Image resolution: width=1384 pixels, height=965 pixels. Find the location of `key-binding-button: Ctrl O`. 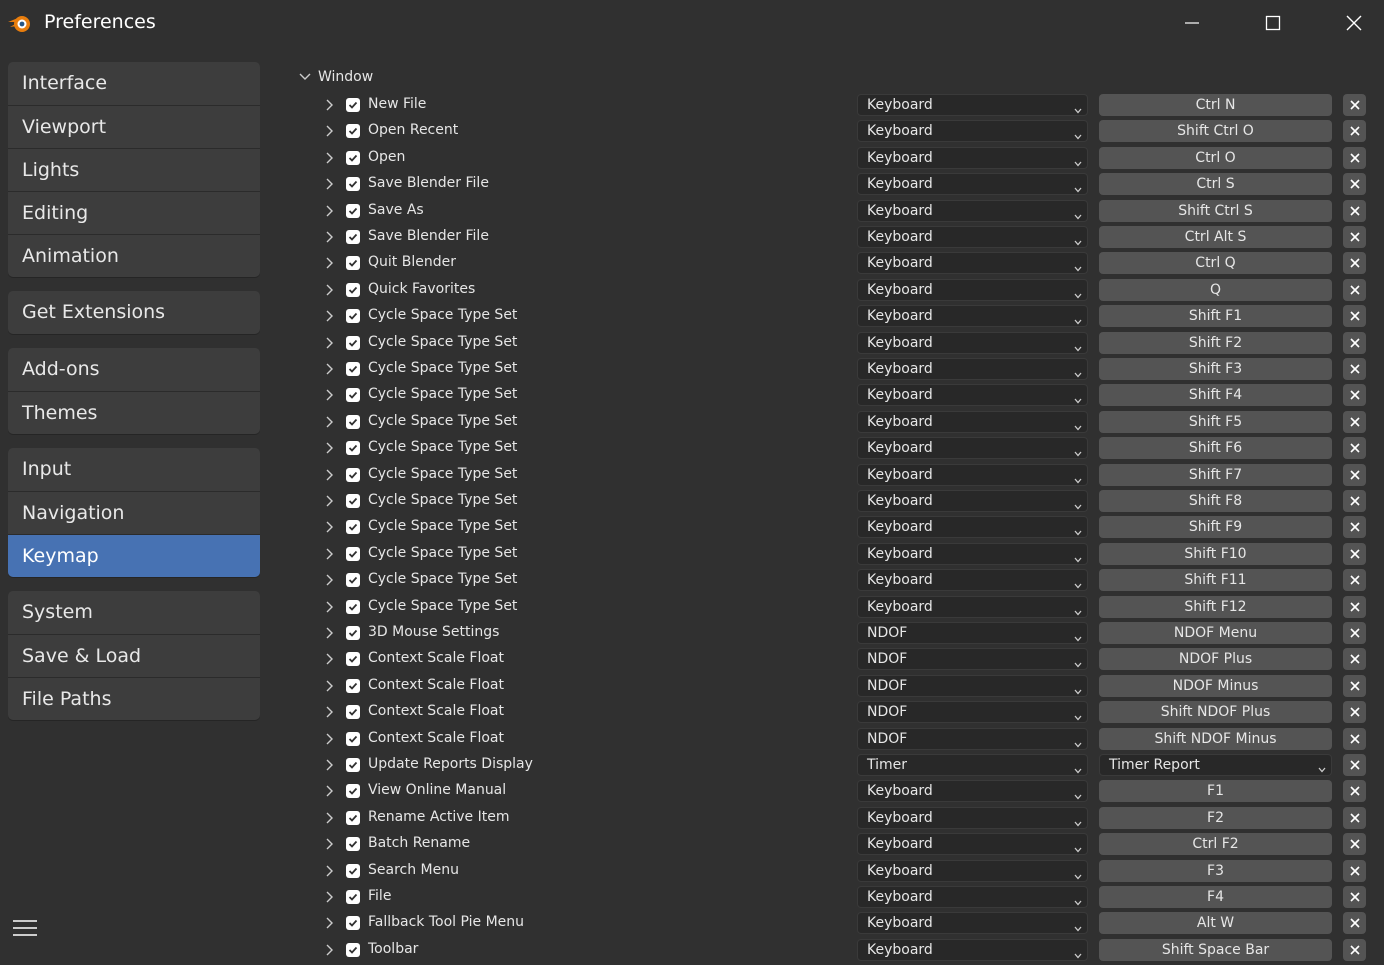

key-binding-button: Ctrl O is located at coordinates (1215, 158).